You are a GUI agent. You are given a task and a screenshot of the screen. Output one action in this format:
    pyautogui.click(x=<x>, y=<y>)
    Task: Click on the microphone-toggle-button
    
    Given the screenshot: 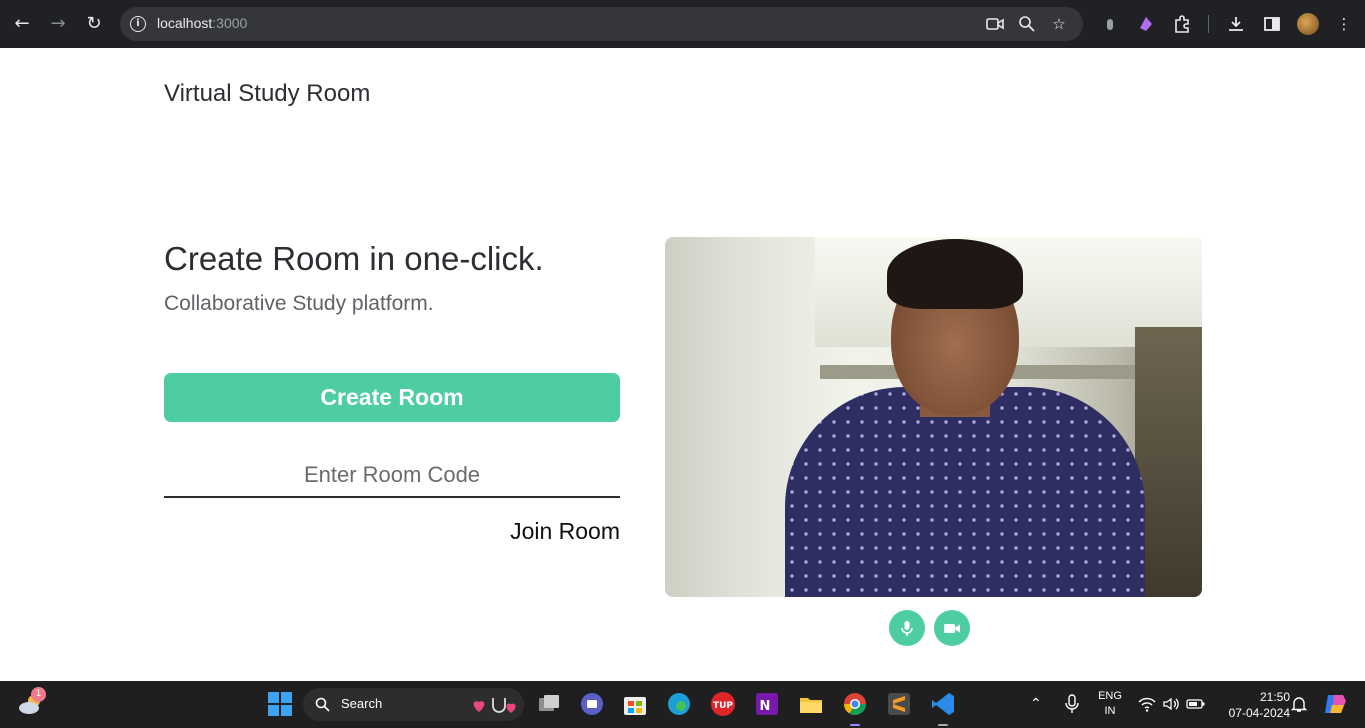 What is the action you would take?
    pyautogui.click(x=907, y=628)
    